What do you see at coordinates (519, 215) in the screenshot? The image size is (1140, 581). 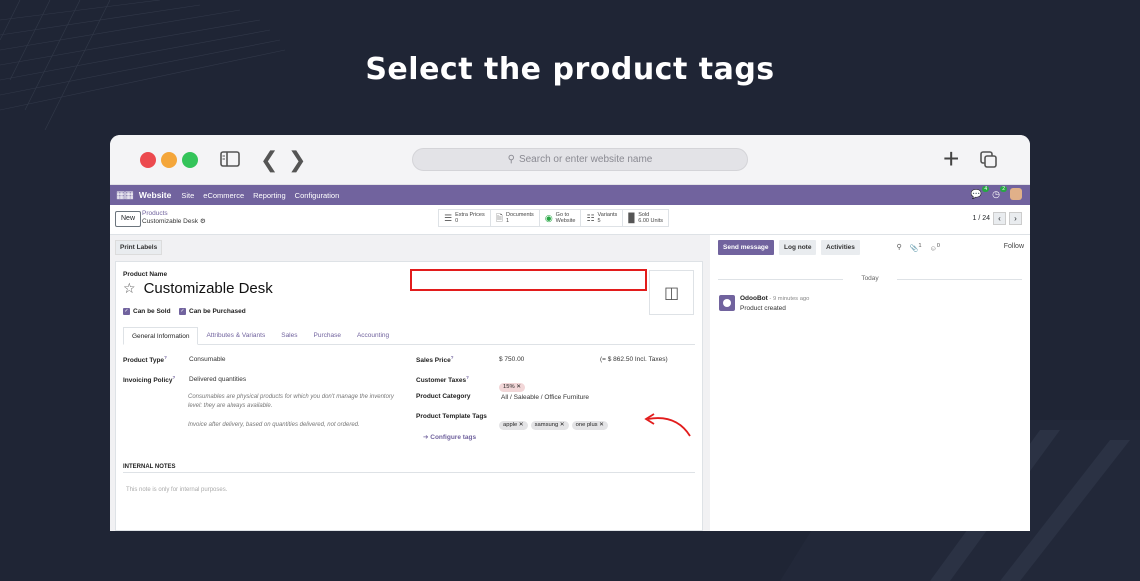 I see `smart-label: Documents` at bounding box center [519, 215].